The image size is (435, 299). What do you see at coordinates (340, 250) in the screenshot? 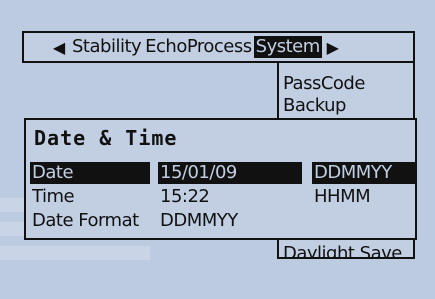
I see `menu-item-daylight-save: Daylight Save` at bounding box center [340, 250].